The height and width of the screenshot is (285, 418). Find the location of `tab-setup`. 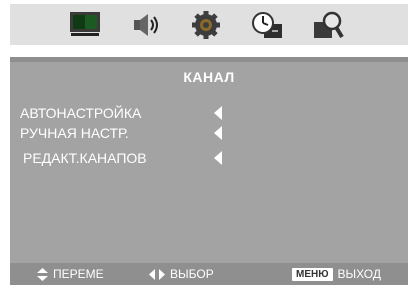

tab-setup is located at coordinates (328, 25).